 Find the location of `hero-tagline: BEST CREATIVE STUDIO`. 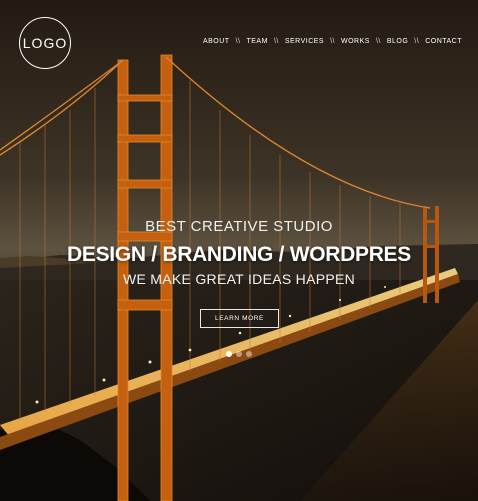

hero-tagline: BEST CREATIVE STUDIO is located at coordinates (239, 226).